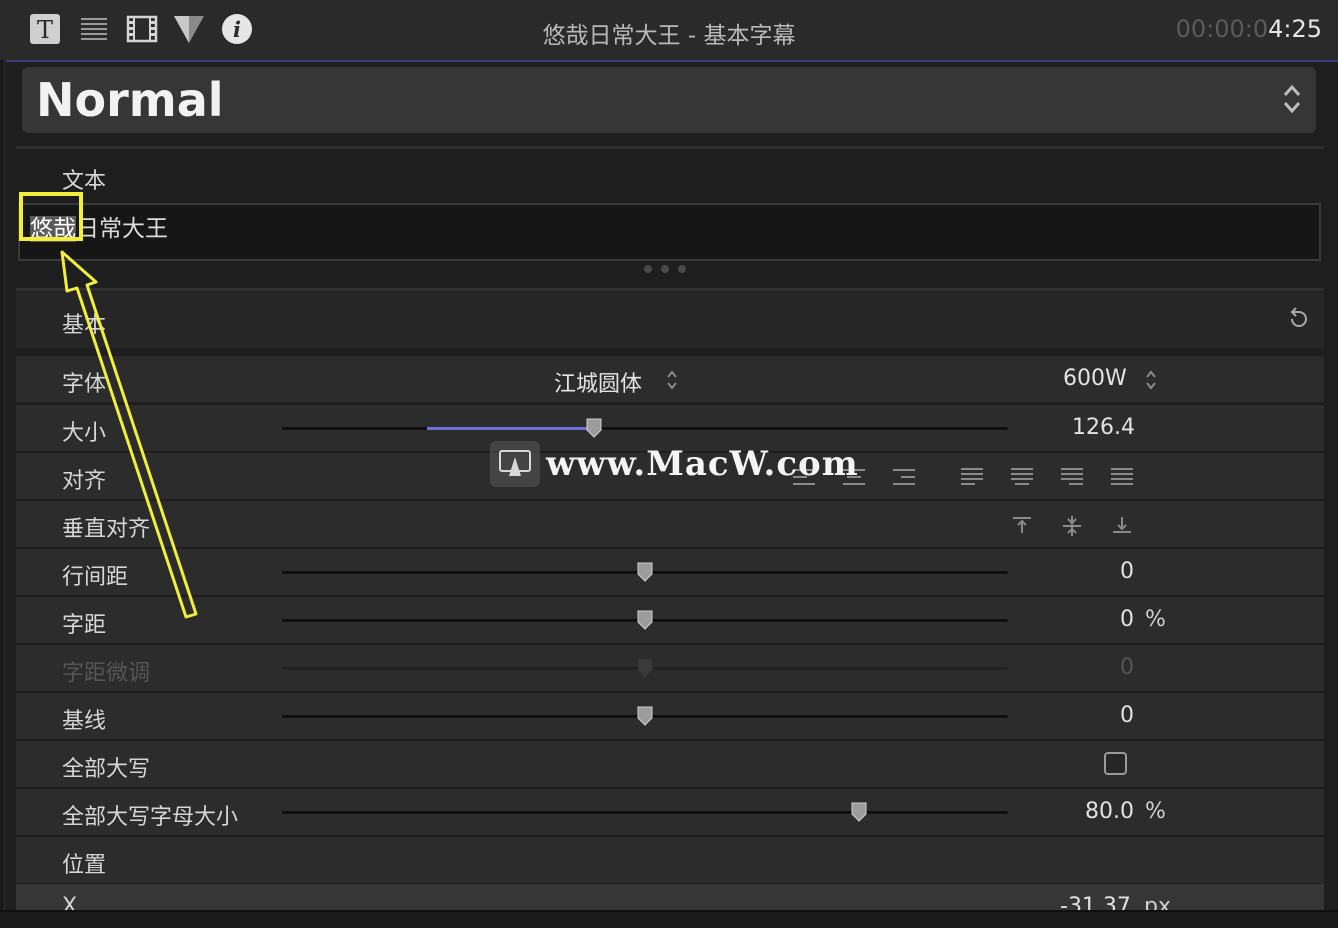 The height and width of the screenshot is (928, 1338). I want to click on subtitle-text-field: 悠哉日常大王, so click(669, 232).